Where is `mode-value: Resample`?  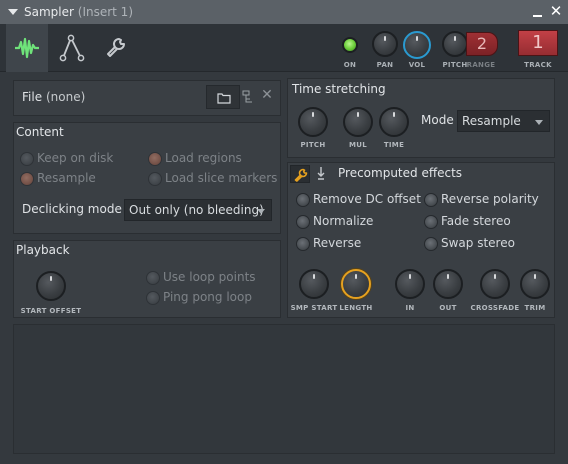
mode-value: Resample is located at coordinates (491, 121).